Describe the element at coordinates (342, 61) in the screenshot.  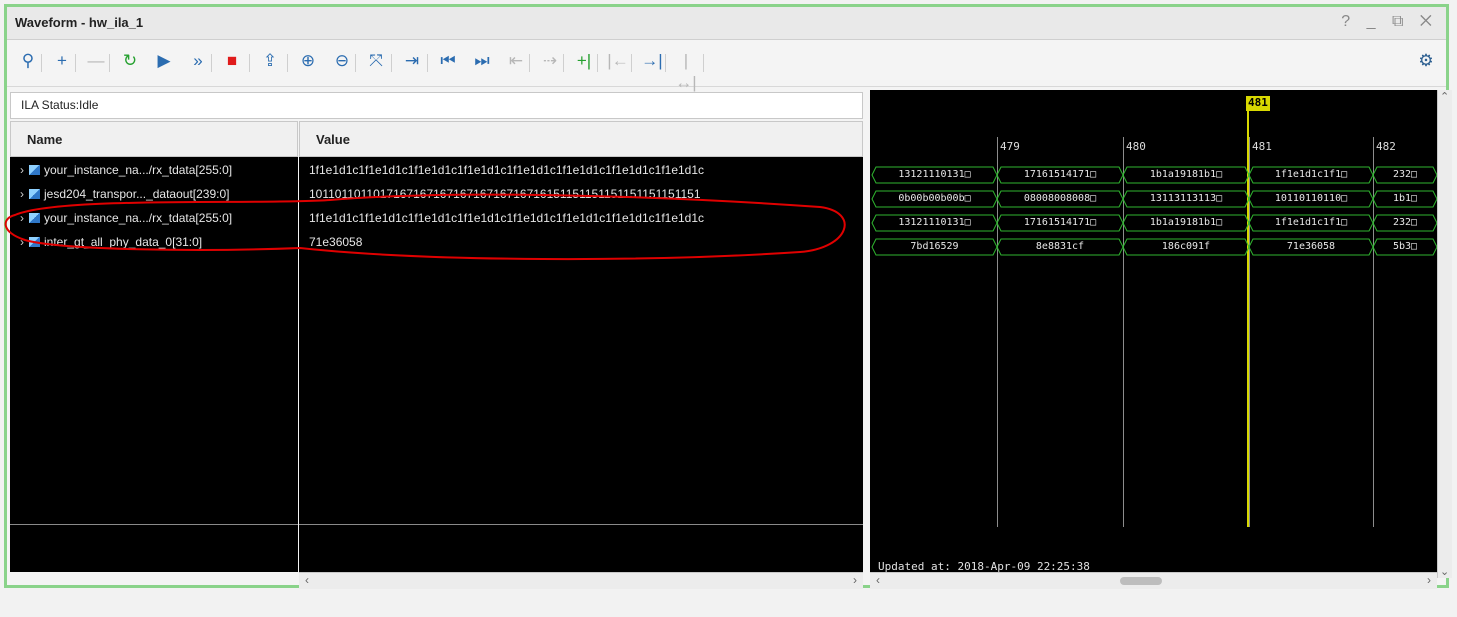
I see `zoom-out-icon: ⊖` at that location.